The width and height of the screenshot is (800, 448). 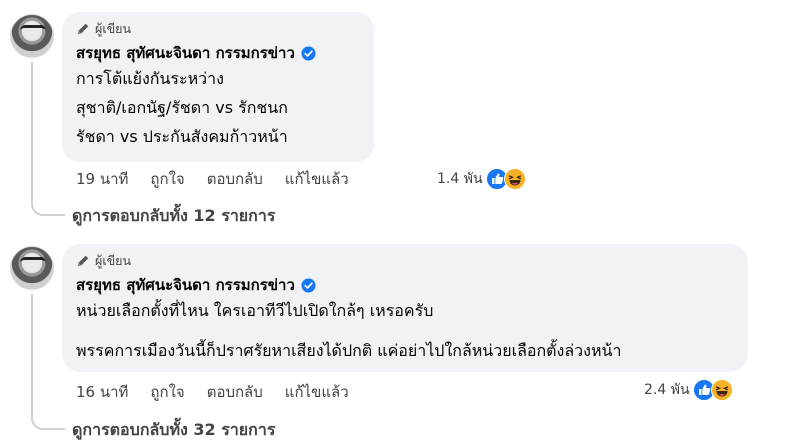 What do you see at coordinates (102, 392) in the screenshot?
I see `timestamp: 16 นาที` at bounding box center [102, 392].